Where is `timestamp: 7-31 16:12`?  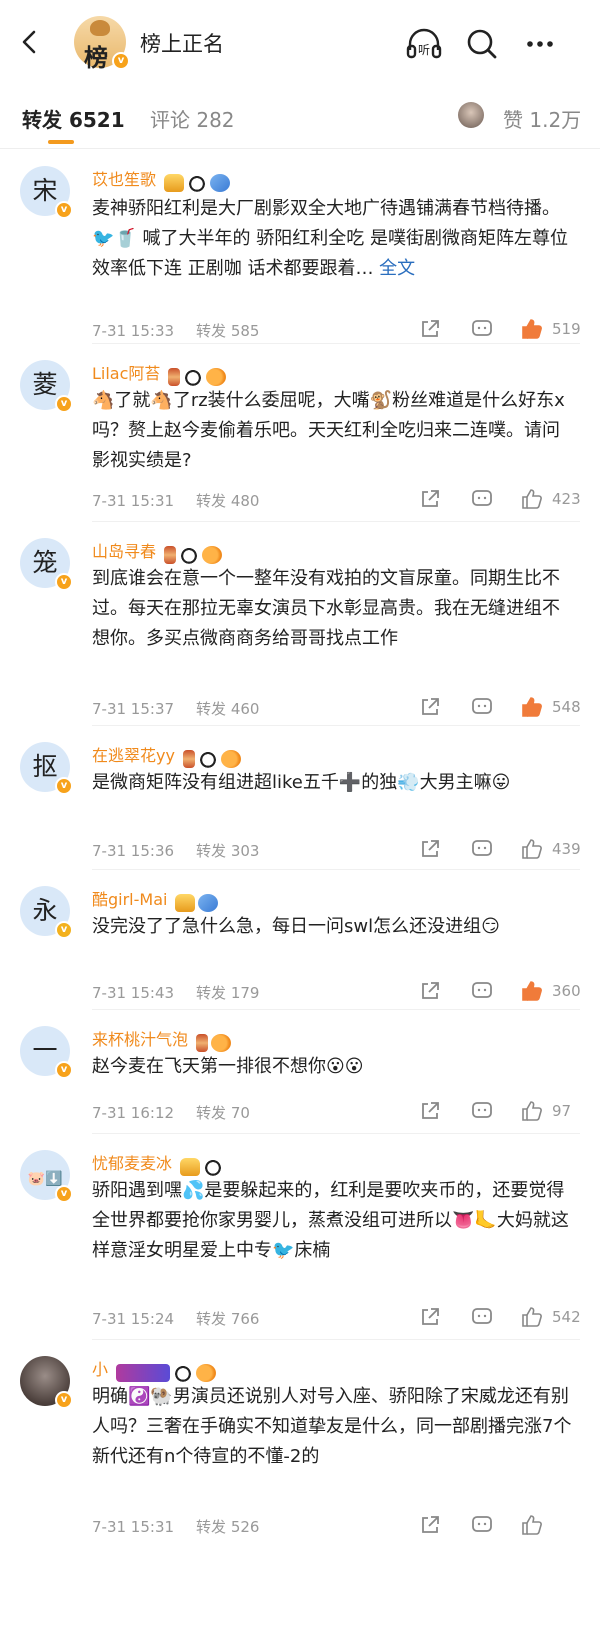 timestamp: 7-31 16:12 is located at coordinates (133, 1113).